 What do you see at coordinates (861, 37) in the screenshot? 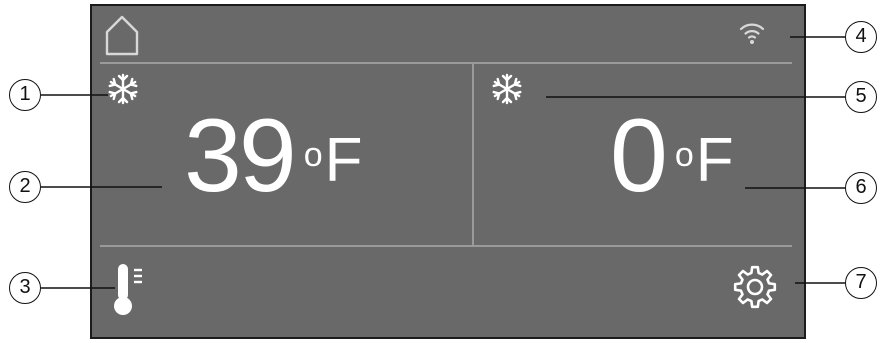
I see `callout-4: 4` at bounding box center [861, 37].